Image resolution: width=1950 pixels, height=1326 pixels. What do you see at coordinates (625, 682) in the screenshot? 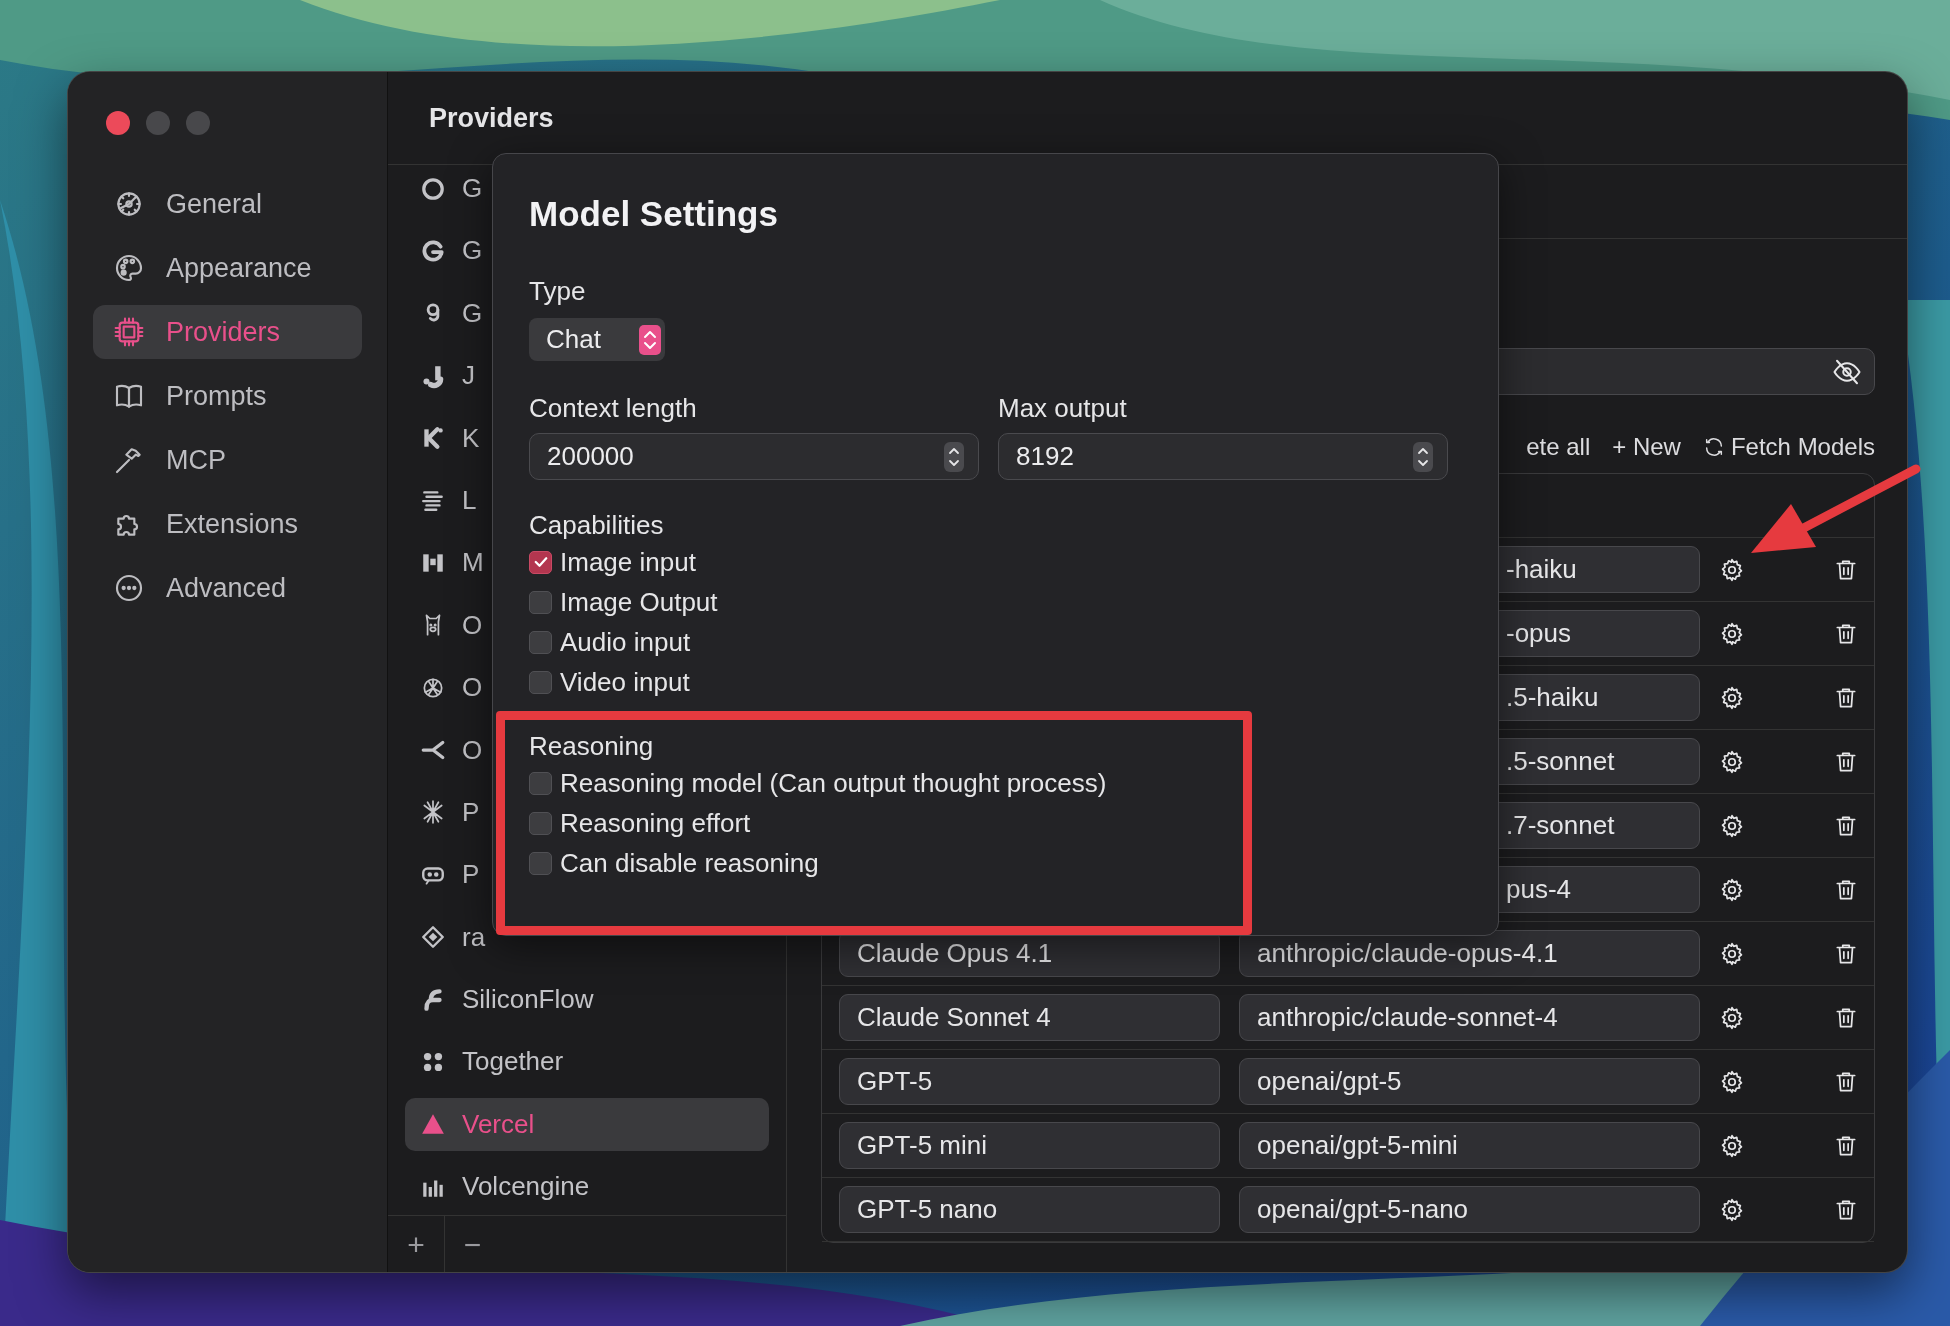
I see `checkbox-label: Video input` at bounding box center [625, 682].